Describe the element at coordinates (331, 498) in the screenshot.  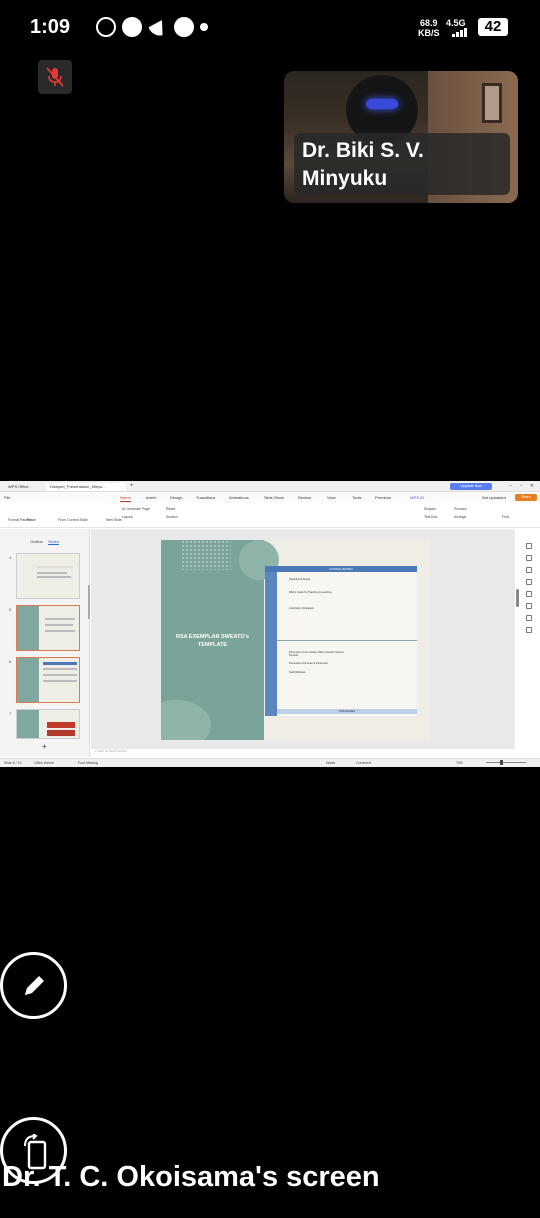
I see `menu-view: View` at that location.